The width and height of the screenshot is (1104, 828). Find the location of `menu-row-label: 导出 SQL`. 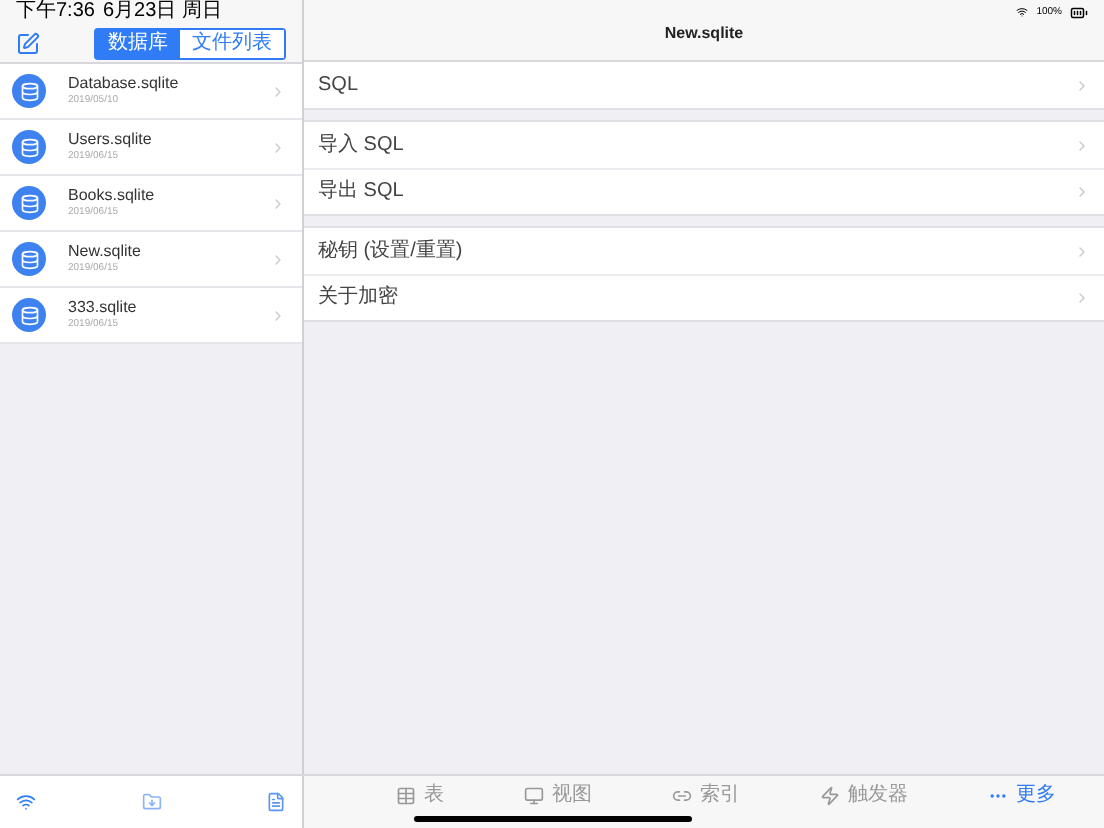

menu-row-label: 导出 SQL is located at coordinates (362, 192).